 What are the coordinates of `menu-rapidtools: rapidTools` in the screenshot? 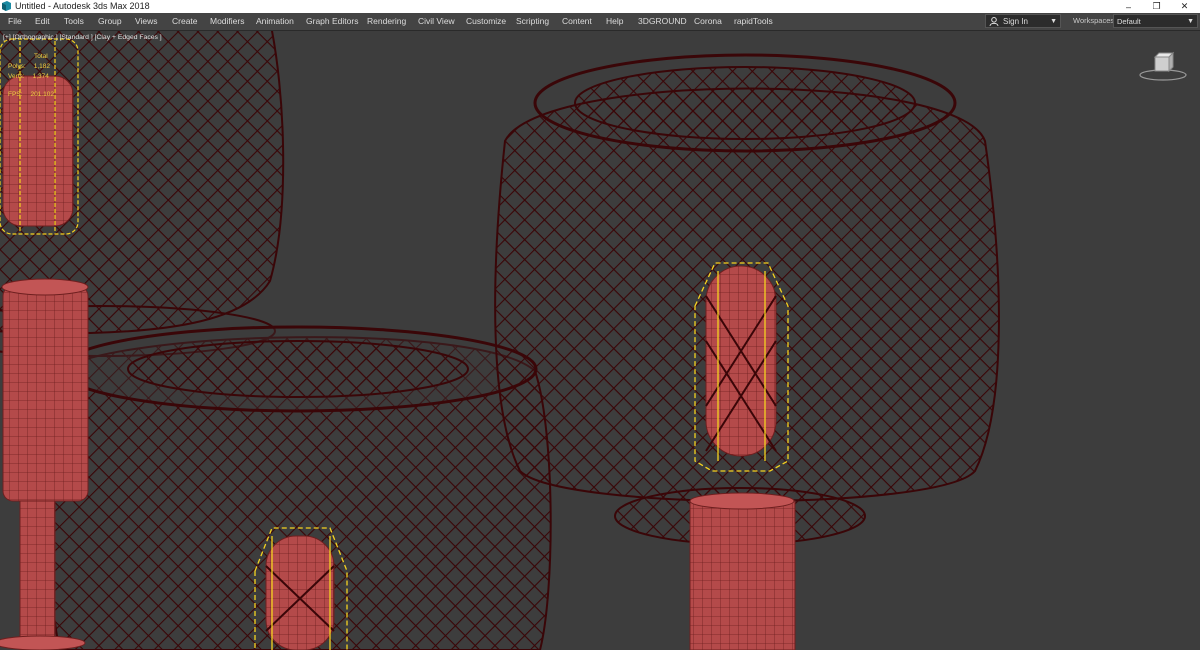 It's located at (753, 21).